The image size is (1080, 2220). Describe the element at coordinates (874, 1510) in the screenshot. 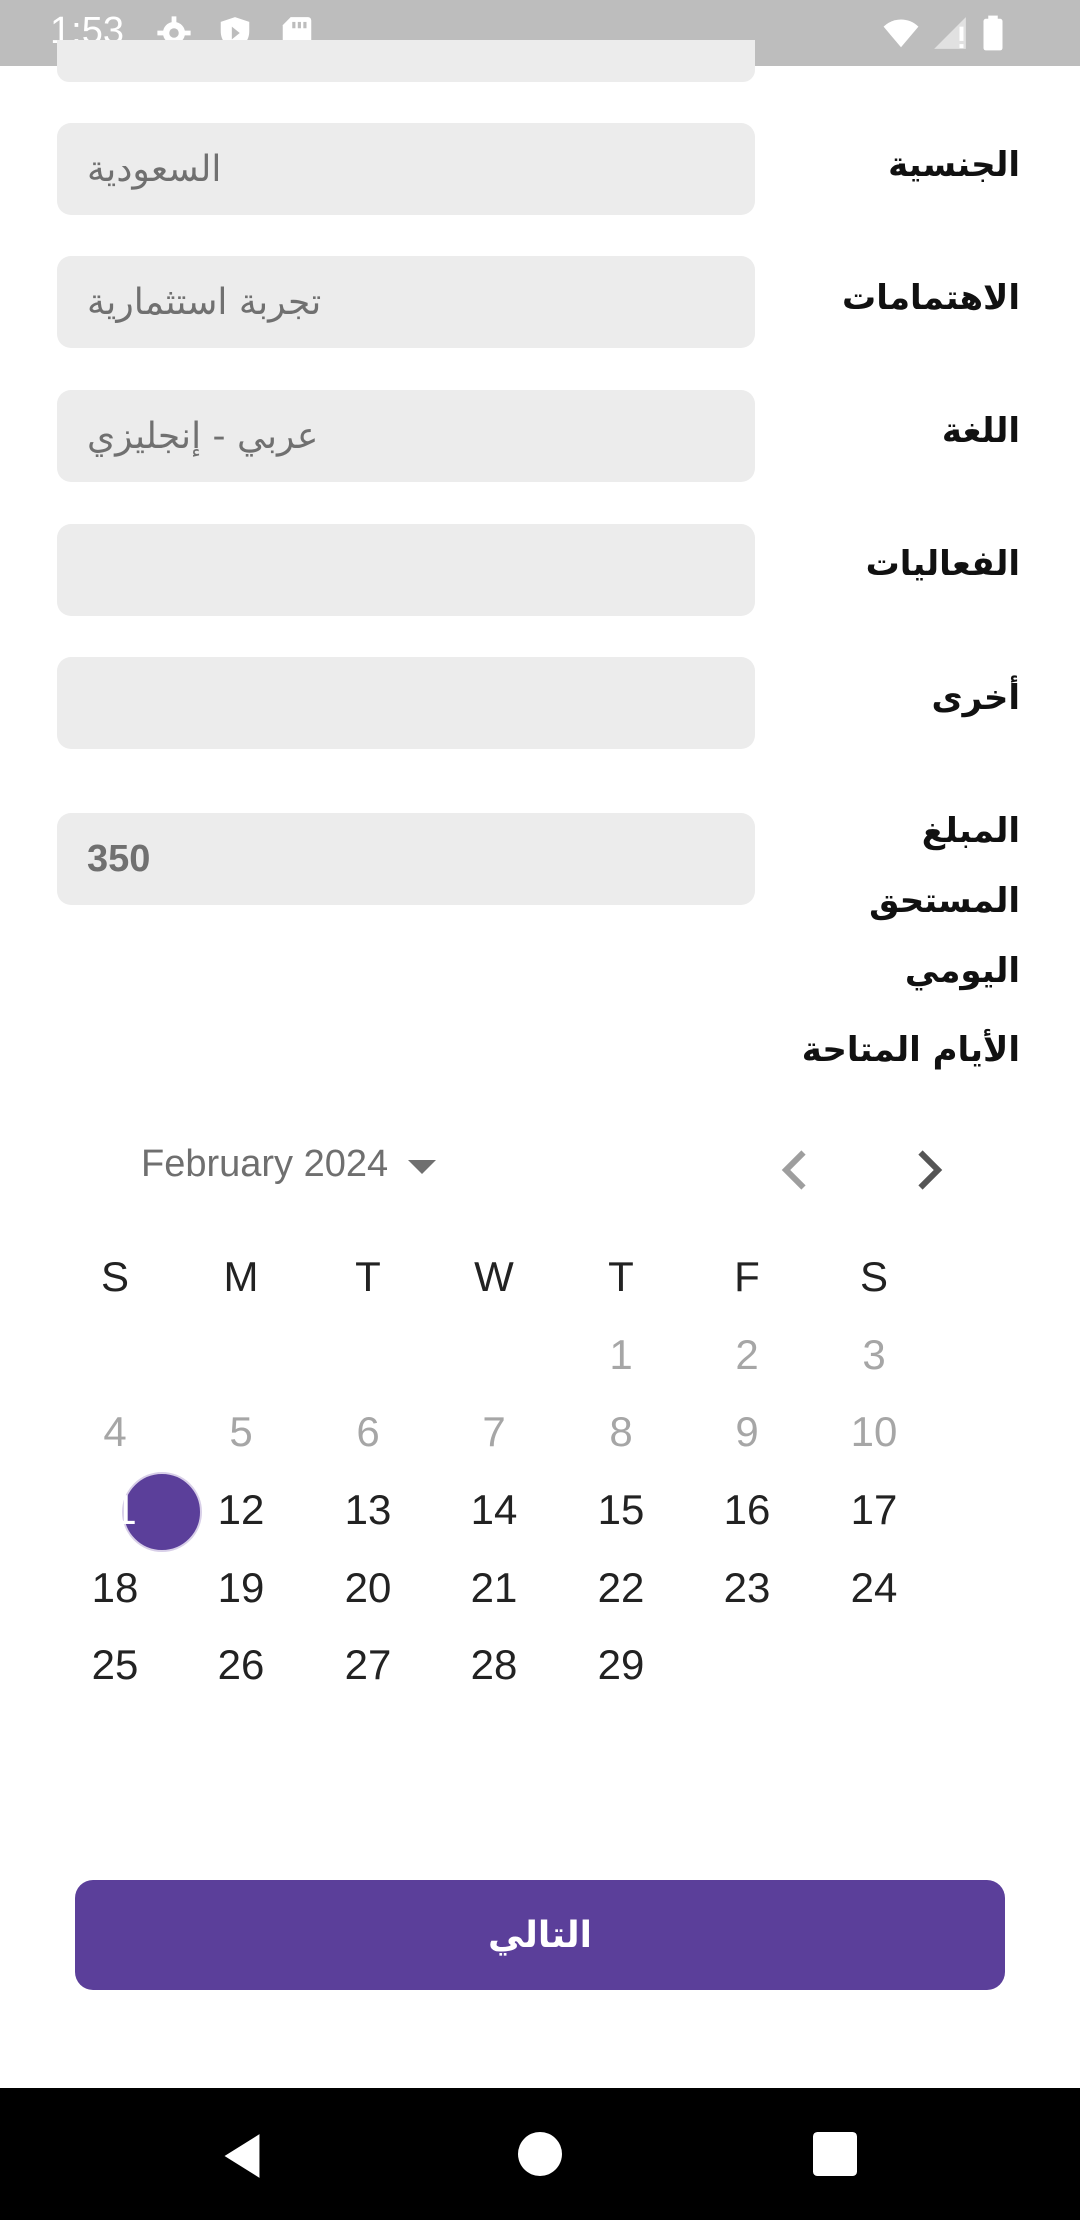

I see `calendar-day: 17` at that location.